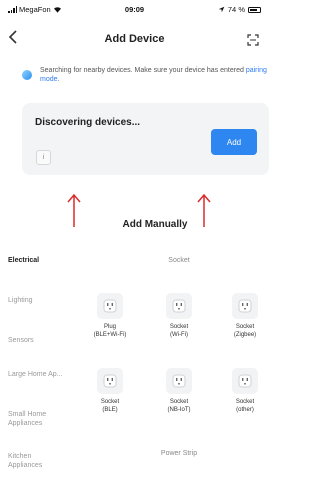 The image size is (320, 481). Describe the element at coordinates (179, 331) in the screenshot. I see `device-name: Socket (Wi-Fi)` at that location.